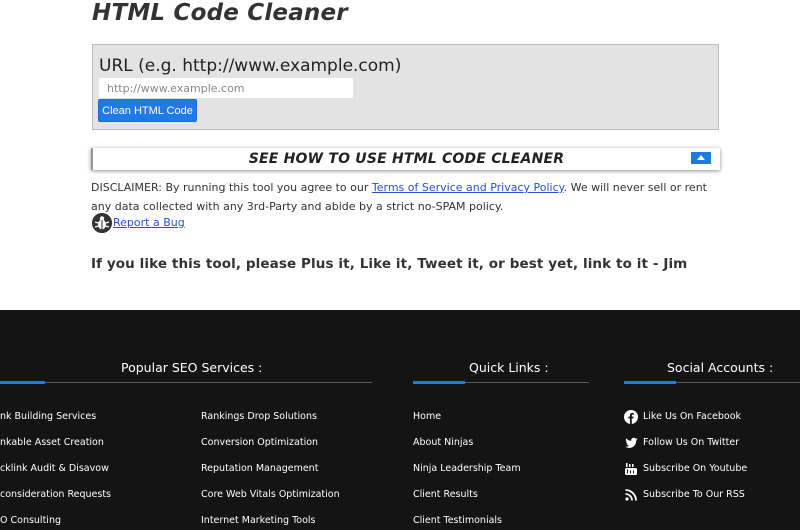  What do you see at coordinates (250, 66) in the screenshot?
I see `url-label: URL (e.g. http://www.example.com)` at bounding box center [250, 66].